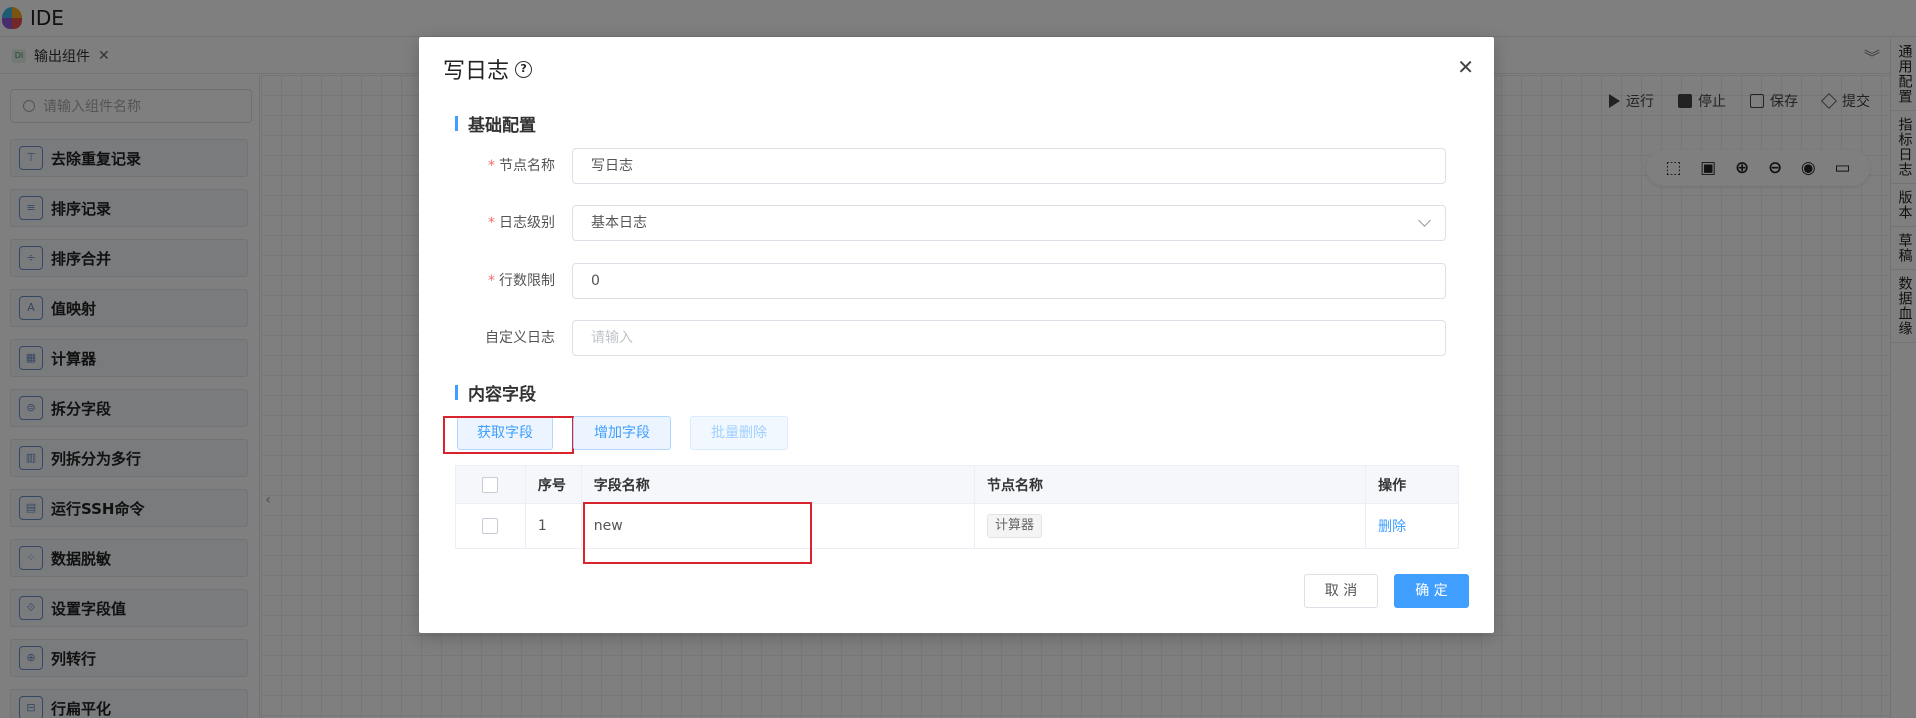 The height and width of the screenshot is (718, 1916). I want to click on section-title-text: 内容字段, so click(502, 395).